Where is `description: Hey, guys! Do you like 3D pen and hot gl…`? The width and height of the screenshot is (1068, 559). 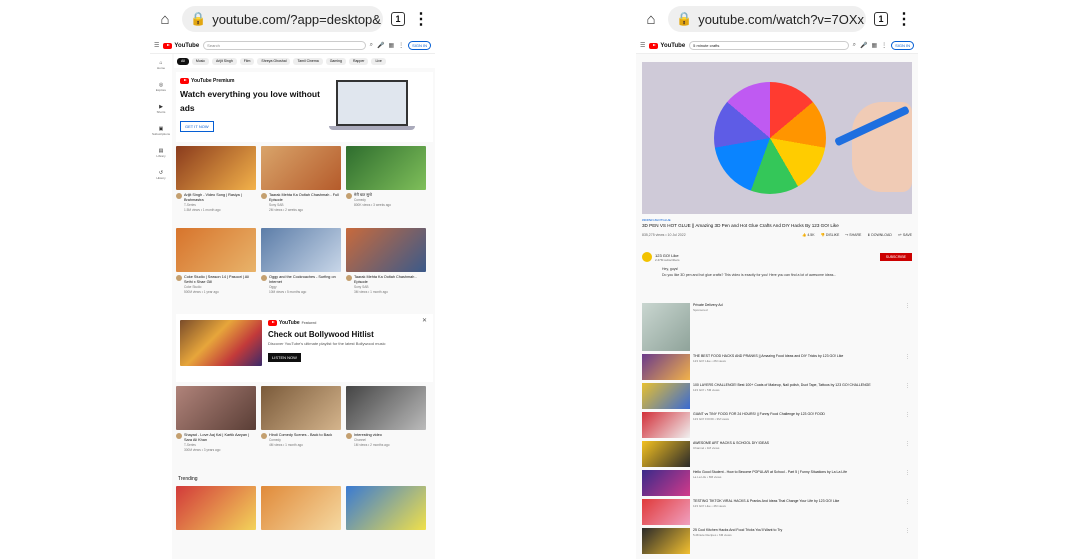 description: Hey, guys! Do you like 3D pen and hot gl… is located at coordinates (783, 272).